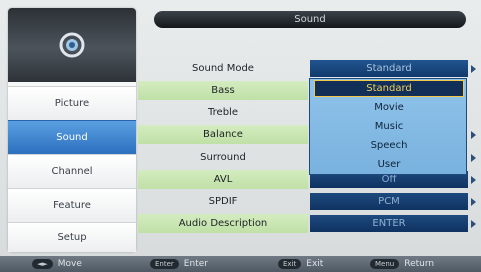  I want to click on sidebar-item-channel: Channel, so click(72, 171).